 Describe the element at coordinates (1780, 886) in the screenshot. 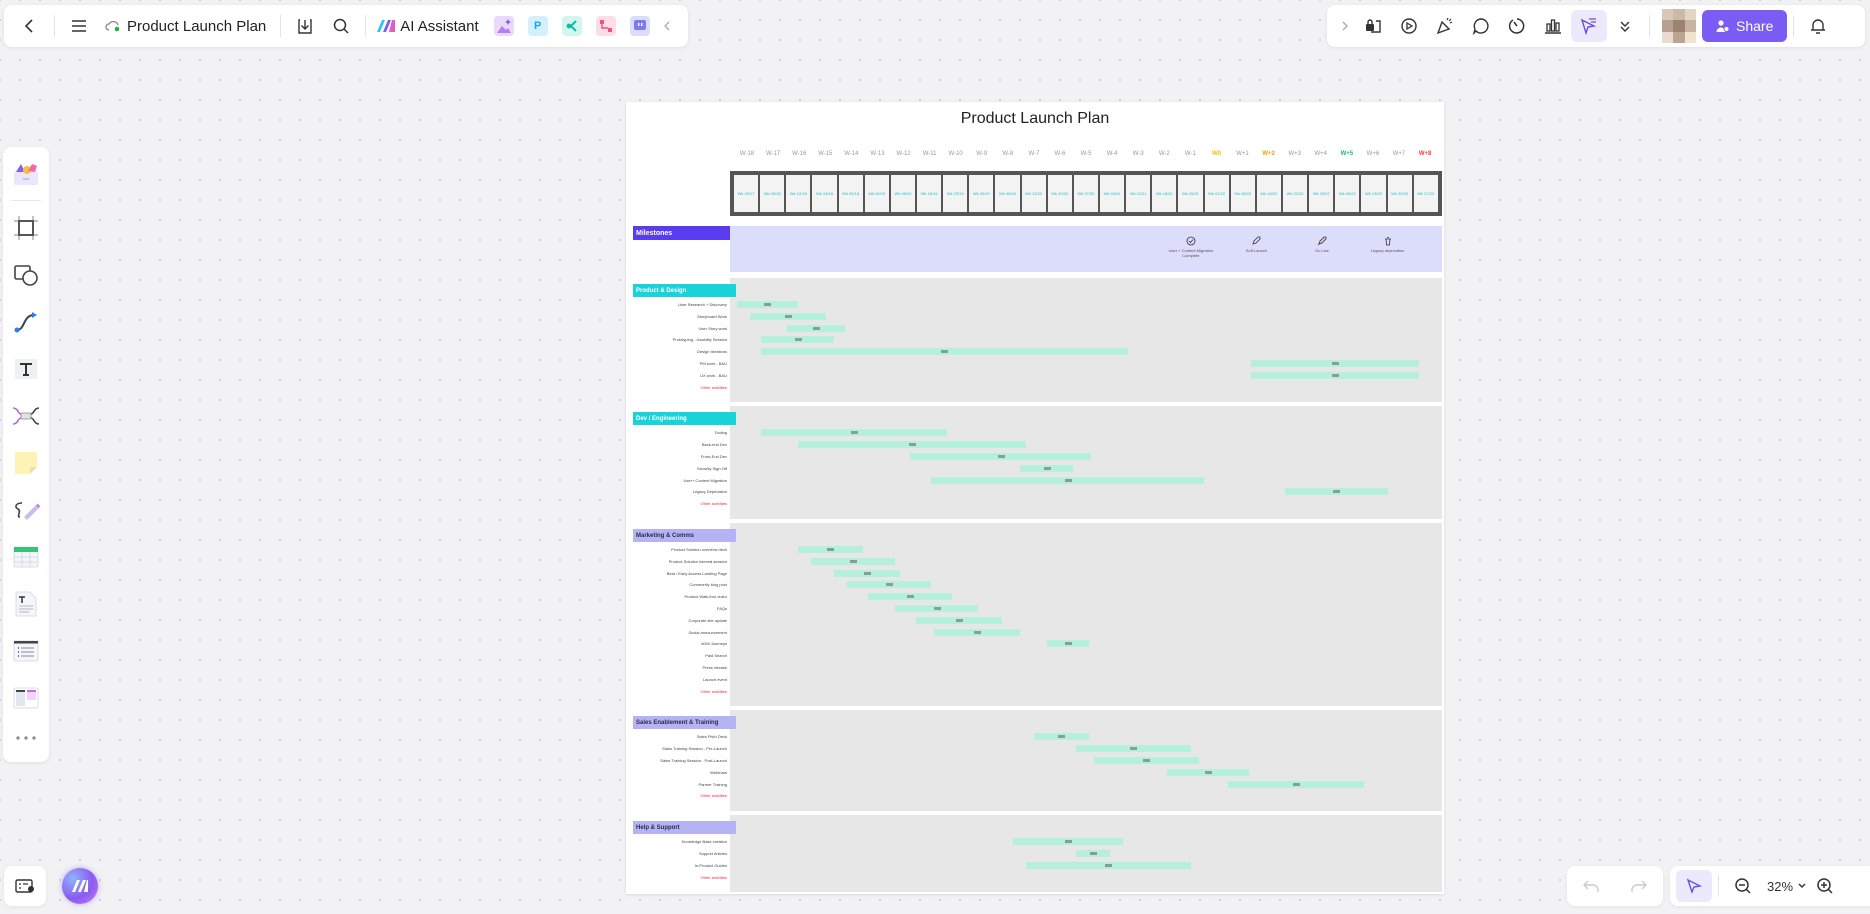

I see `zoom-level: 32%` at that location.